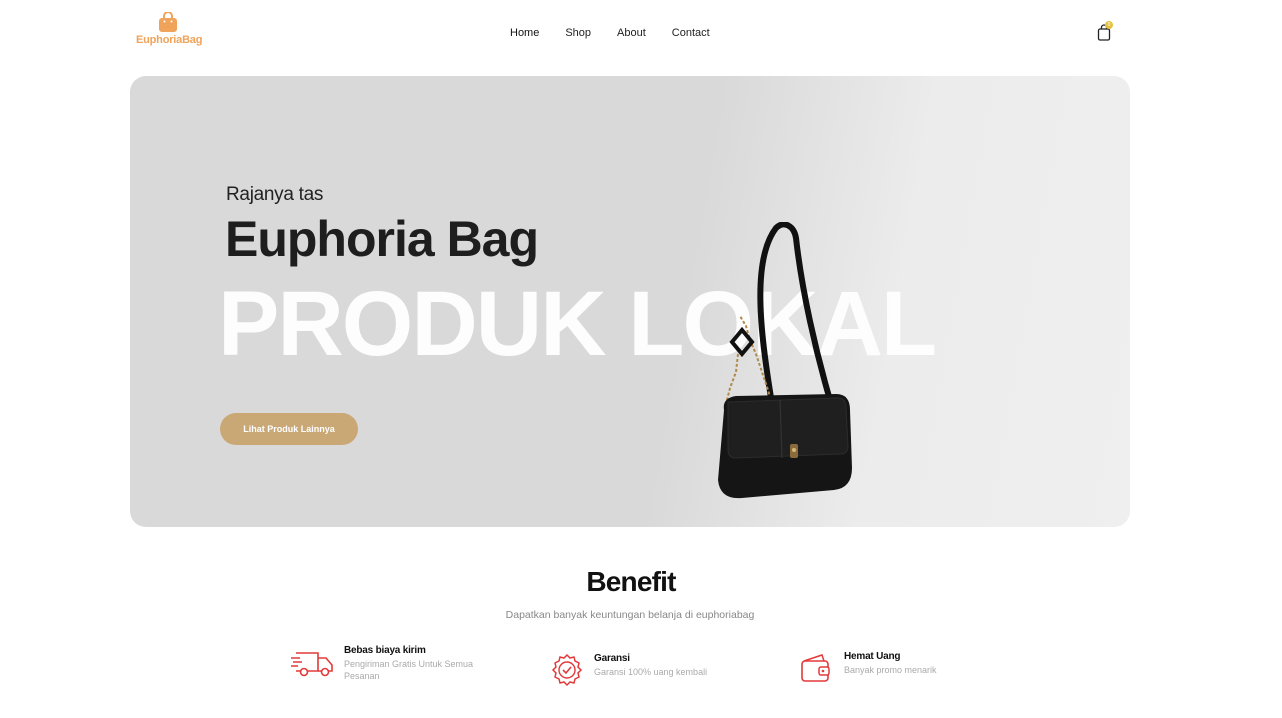  I want to click on main-nav: Home Shop About Contact, so click(623, 33).